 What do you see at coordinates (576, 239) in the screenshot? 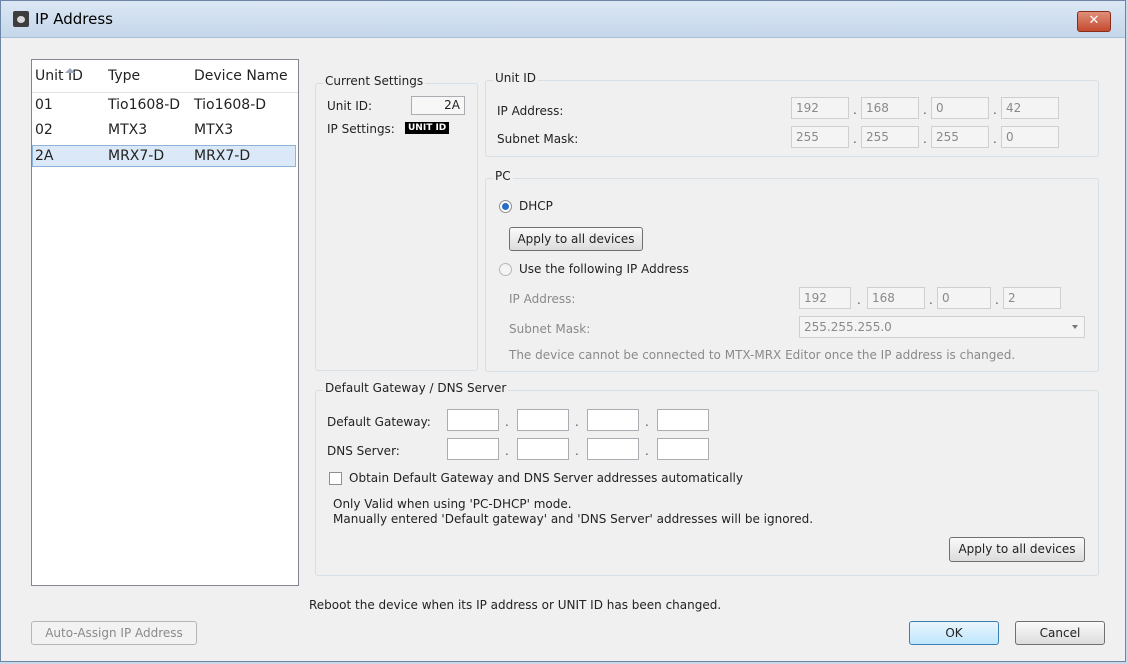
I see `pc-apply-to-all-button: Apply to all devices` at bounding box center [576, 239].